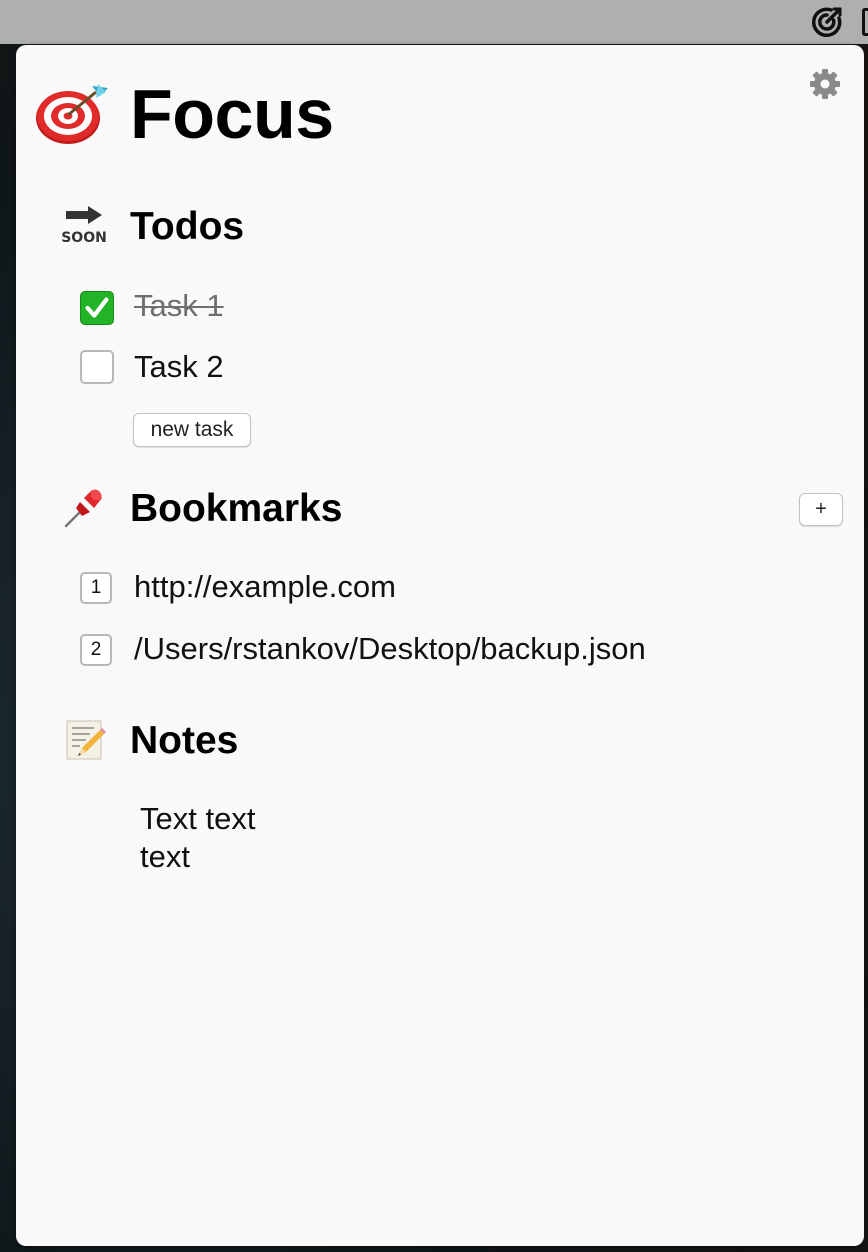 This screenshot has height=1252, width=868. What do you see at coordinates (187, 226) in the screenshot?
I see `todos-title: Todos` at bounding box center [187, 226].